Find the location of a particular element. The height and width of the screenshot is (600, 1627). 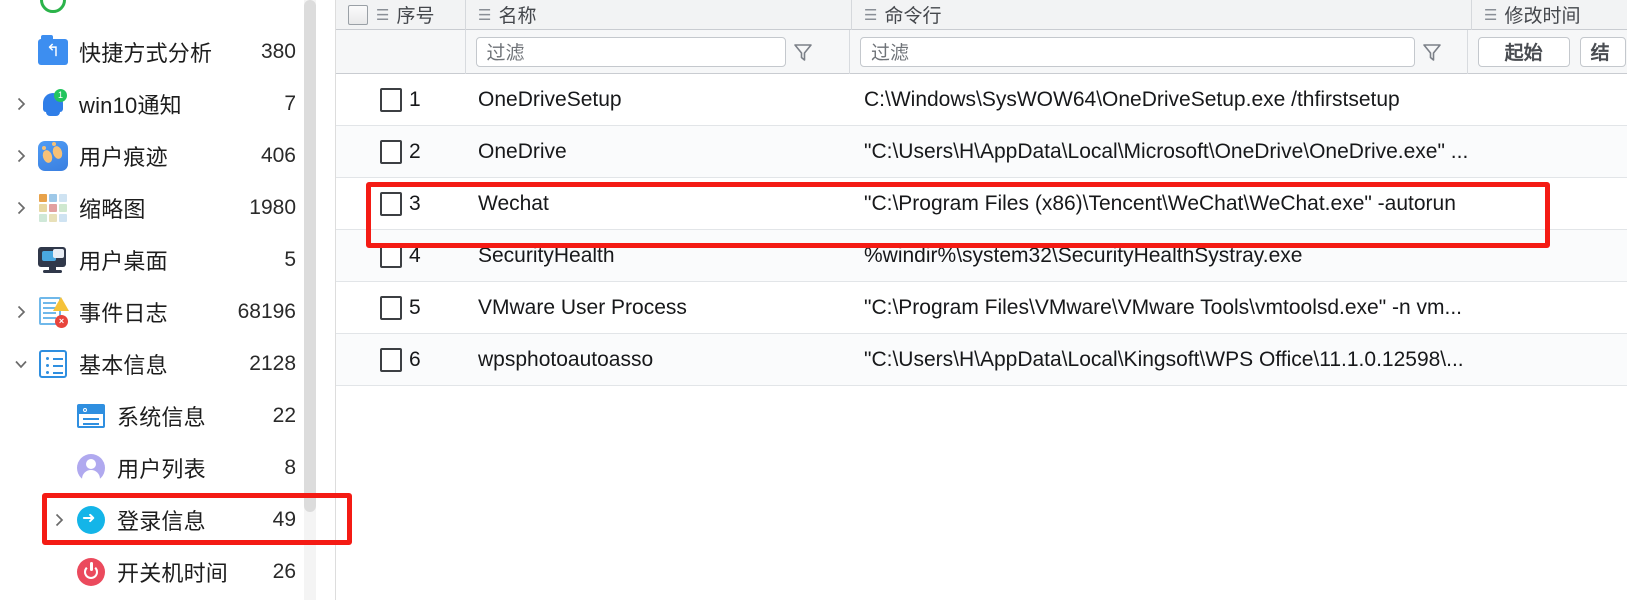

info-list-icon is located at coordinates (53, 364).